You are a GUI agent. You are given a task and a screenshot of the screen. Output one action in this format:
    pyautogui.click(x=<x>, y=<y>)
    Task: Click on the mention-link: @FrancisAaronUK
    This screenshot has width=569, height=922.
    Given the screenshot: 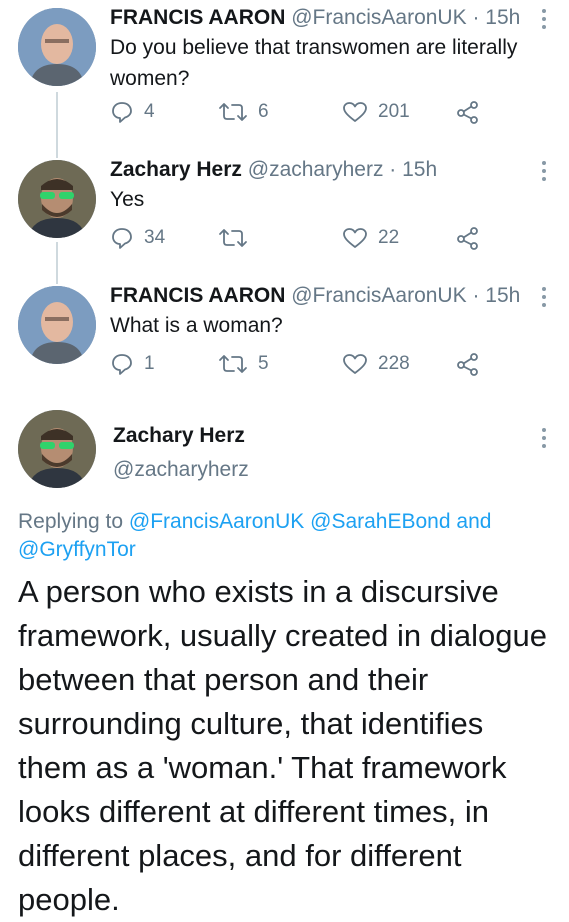 What is the action you would take?
    pyautogui.click(x=216, y=521)
    